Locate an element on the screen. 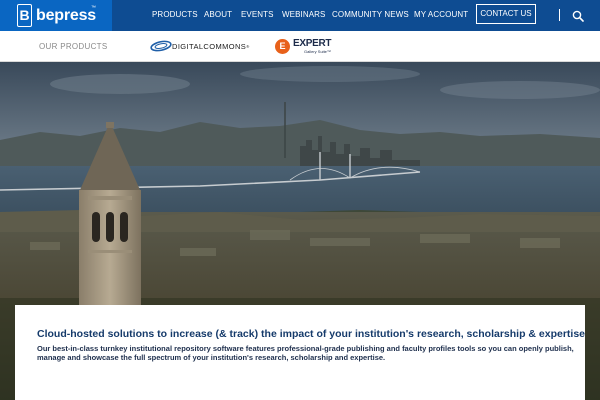 The height and width of the screenshot is (400, 600). brand-trademark: ™ is located at coordinates (93, 8).